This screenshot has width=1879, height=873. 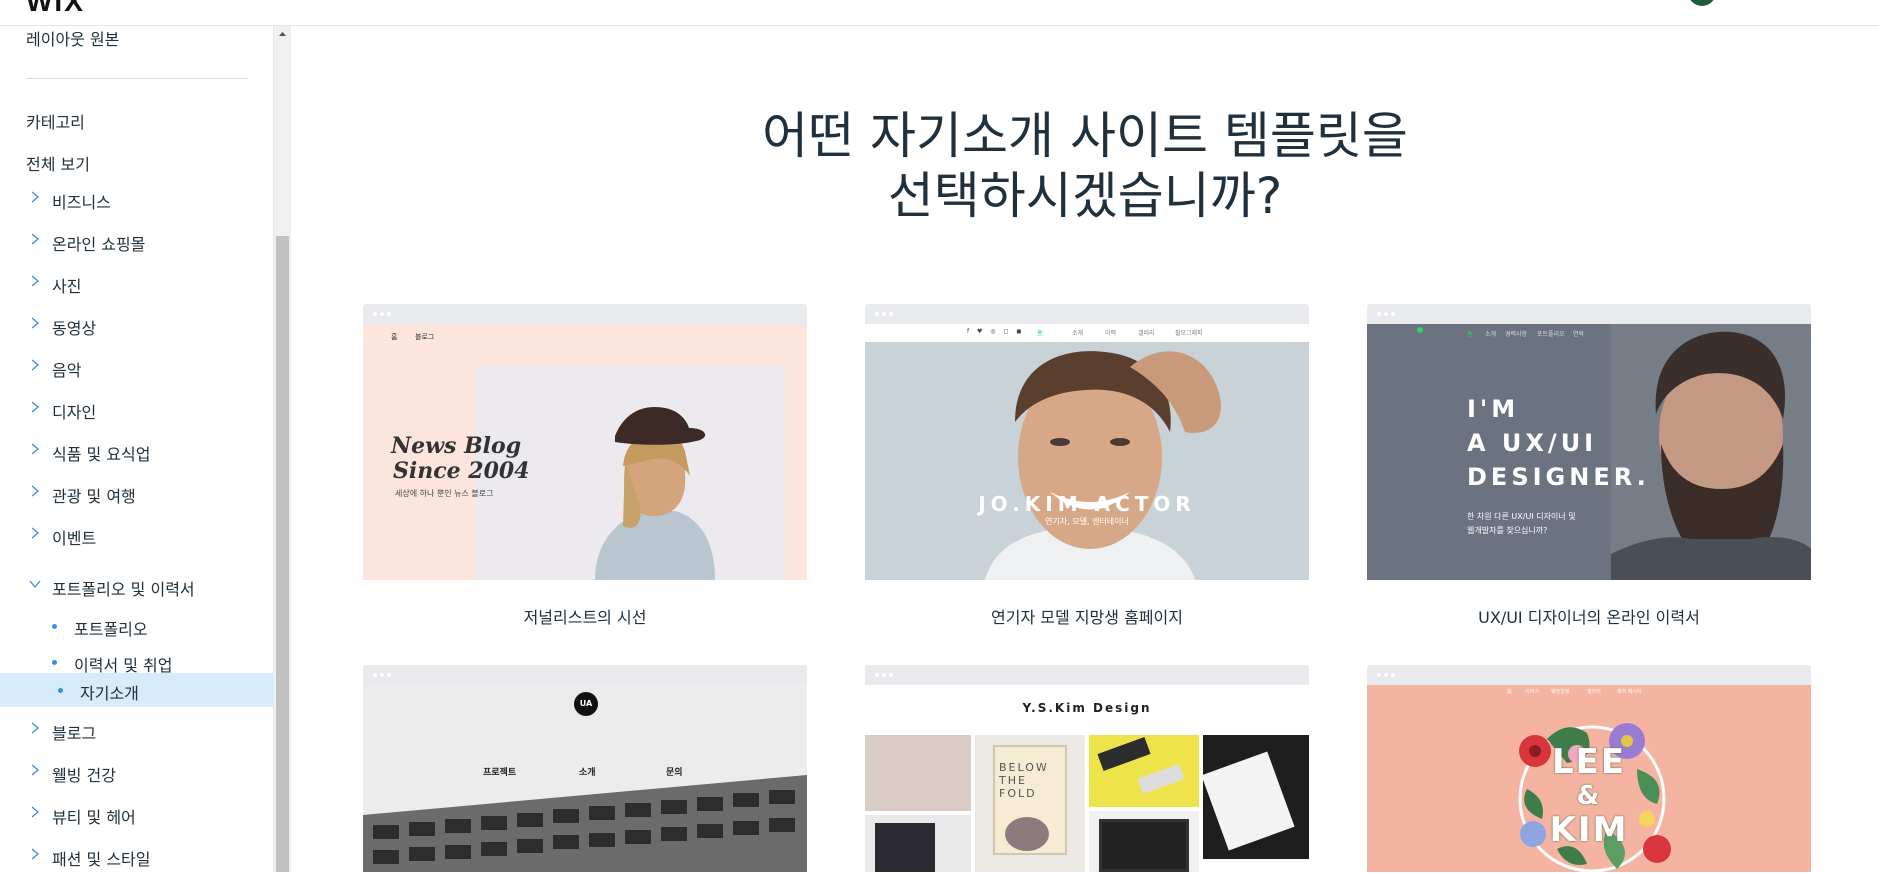 I want to click on avatar, so click(x=1702, y=3).